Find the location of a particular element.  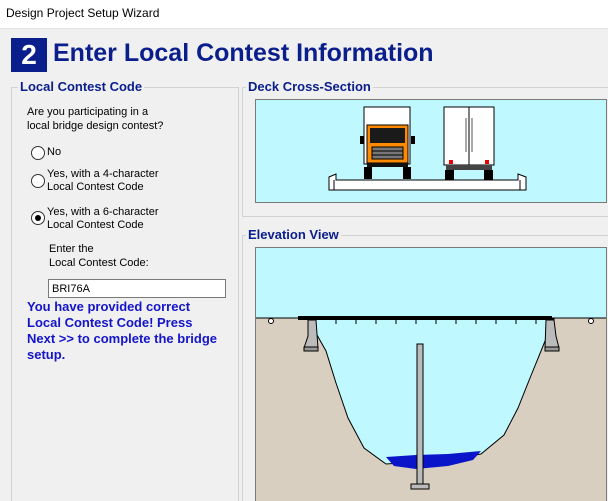

support-node-left is located at coordinates (271, 321).